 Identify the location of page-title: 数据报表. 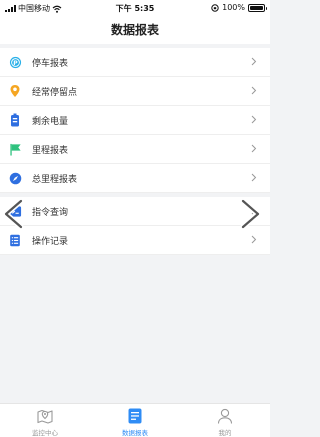
(134, 30).